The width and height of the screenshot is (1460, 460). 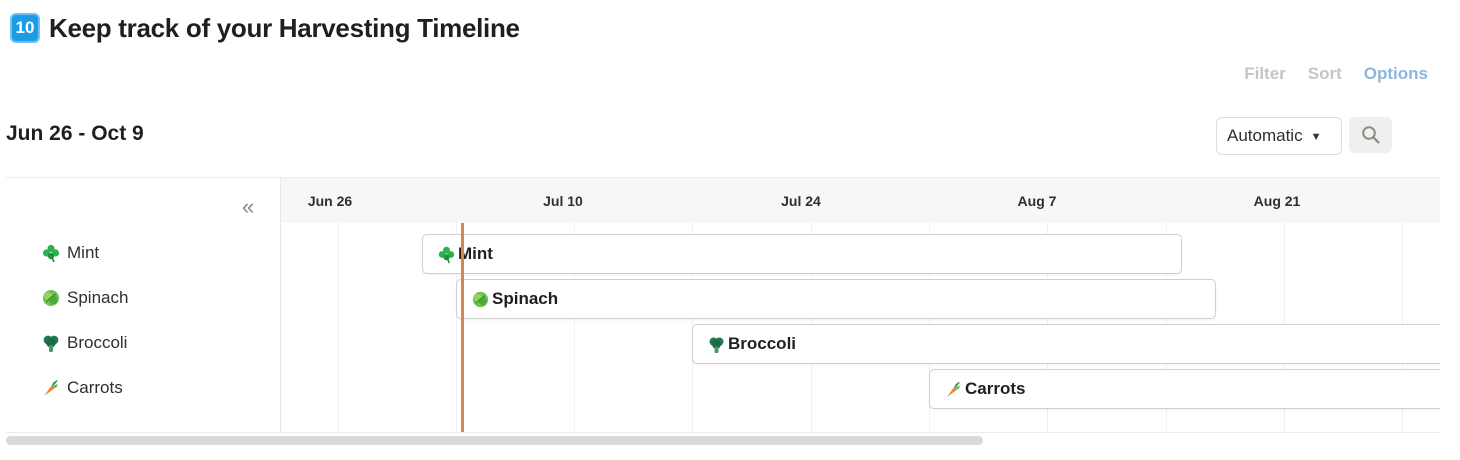 What do you see at coordinates (1316, 137) in the screenshot?
I see `chevron-down-icon: ▼` at bounding box center [1316, 137].